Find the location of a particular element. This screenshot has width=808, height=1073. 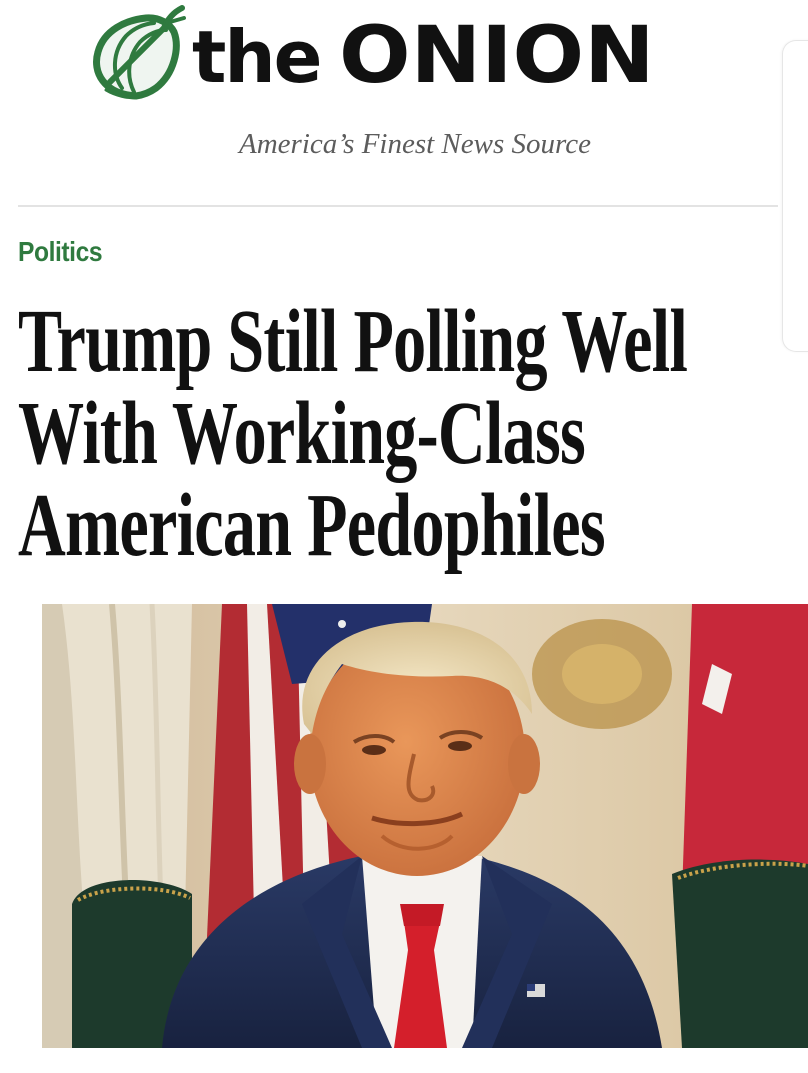

headline-line-2: With Working-Class is located at coordinates (302, 433).